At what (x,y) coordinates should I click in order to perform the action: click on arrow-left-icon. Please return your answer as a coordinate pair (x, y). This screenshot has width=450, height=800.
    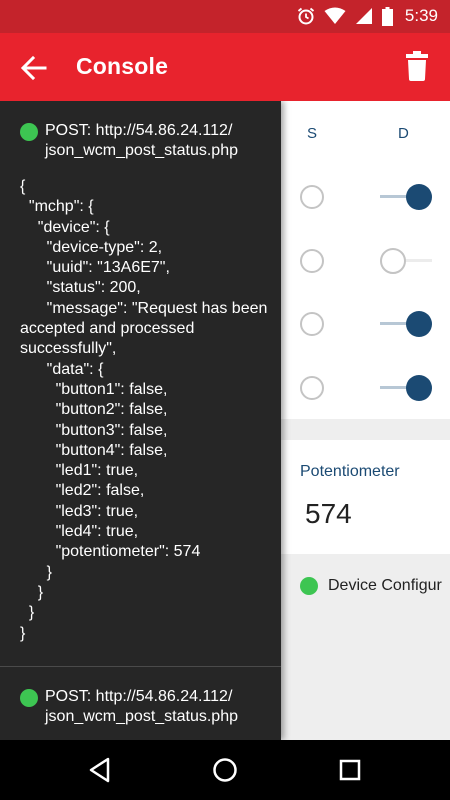
    Looking at the image, I should click on (33, 68).